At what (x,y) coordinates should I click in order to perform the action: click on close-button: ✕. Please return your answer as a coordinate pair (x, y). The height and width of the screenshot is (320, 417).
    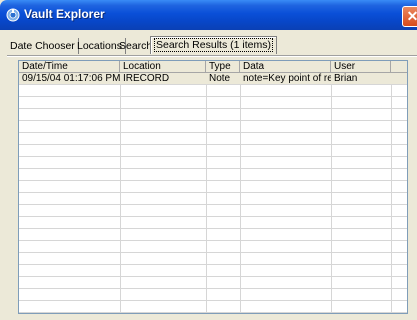
    Looking at the image, I should click on (409, 16).